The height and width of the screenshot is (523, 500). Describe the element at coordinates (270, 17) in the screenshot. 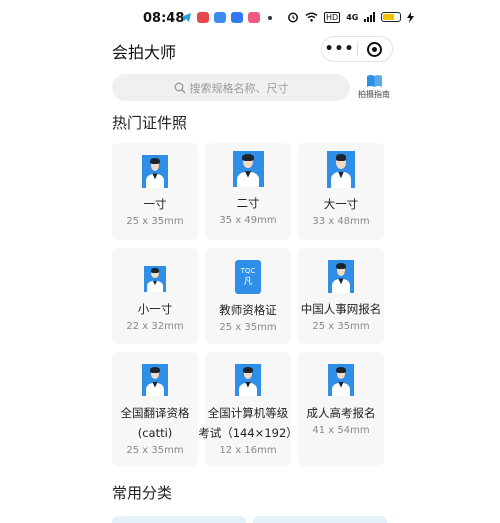

I see `more-notifications-icon` at that location.